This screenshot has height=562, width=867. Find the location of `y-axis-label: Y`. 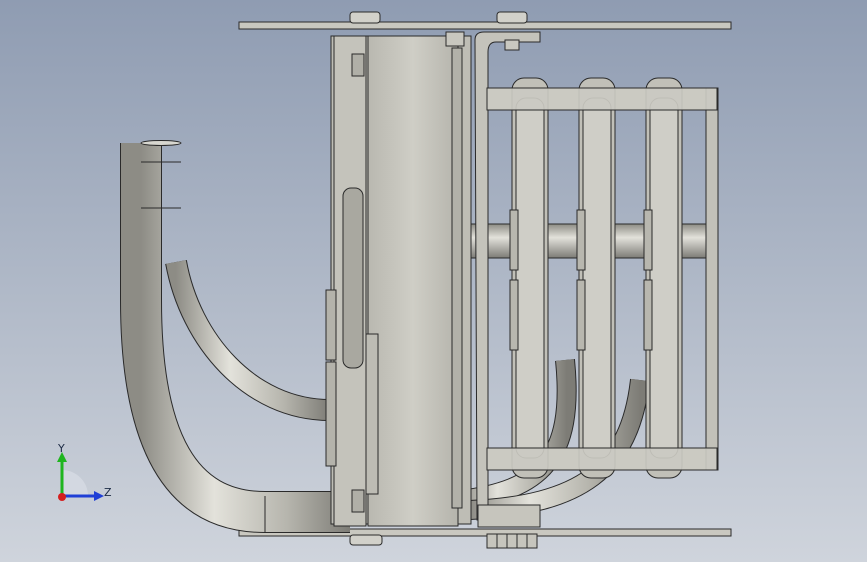

y-axis-label: Y is located at coordinates (61, 448).